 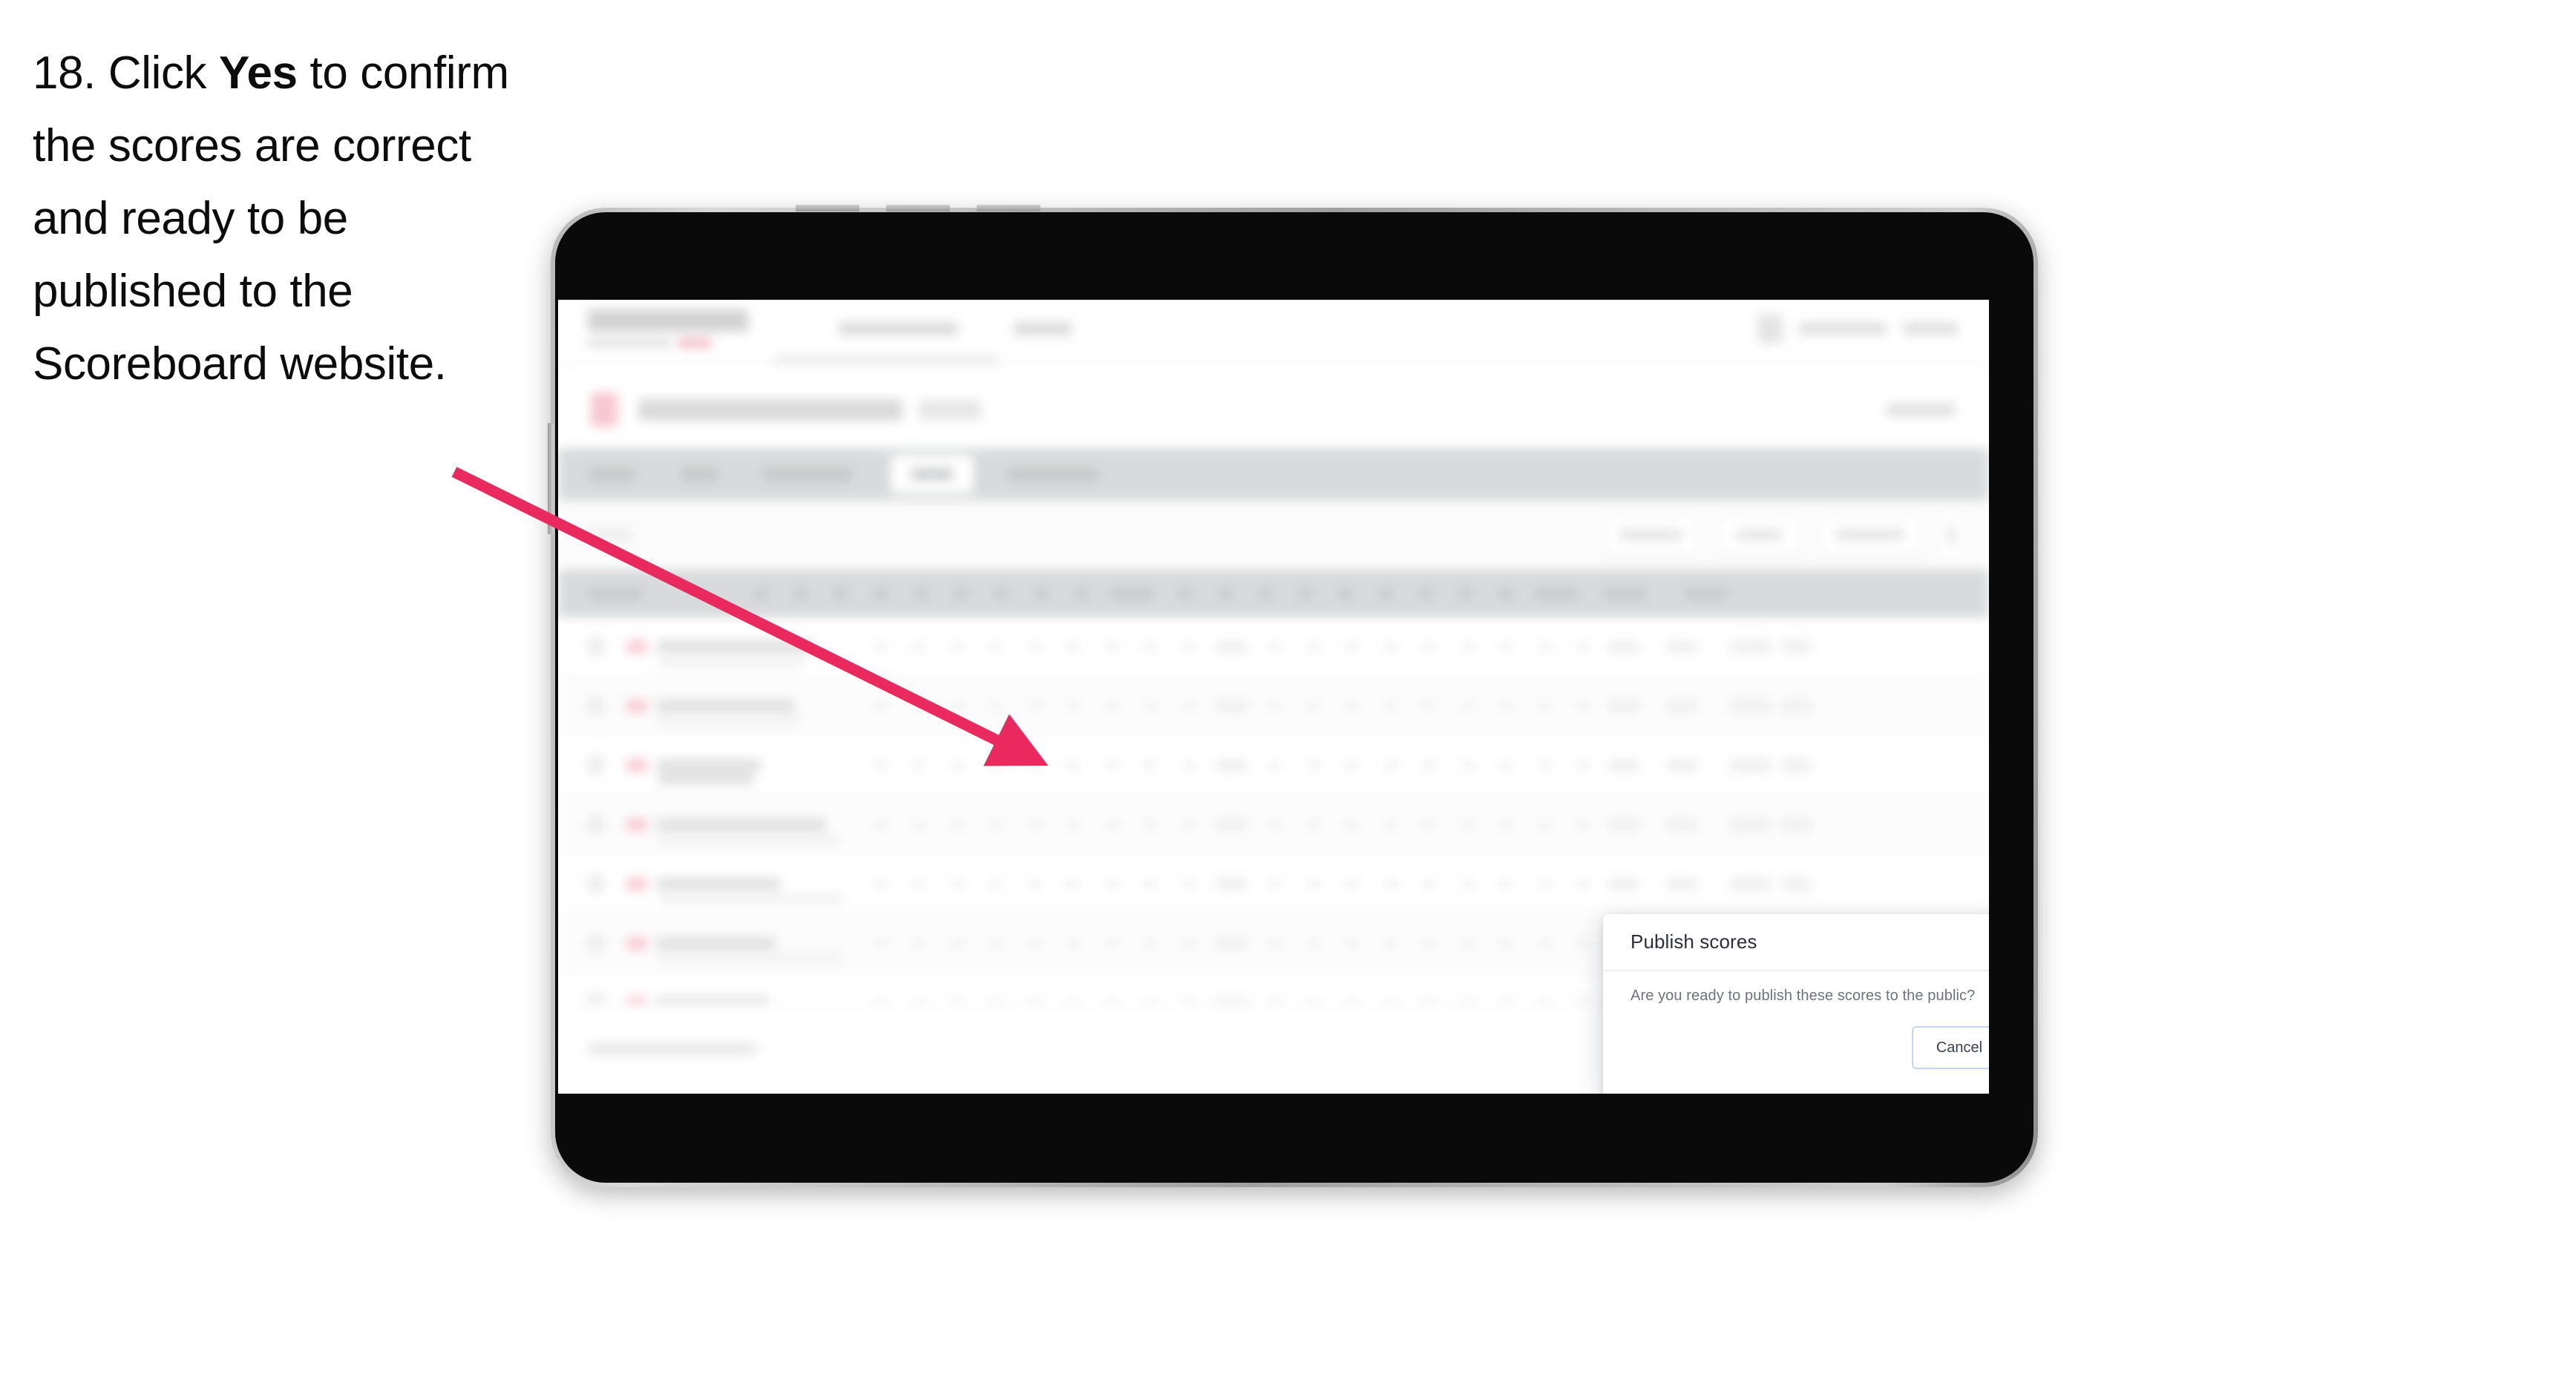 I want to click on page-title-bar, so click(x=1273, y=409).